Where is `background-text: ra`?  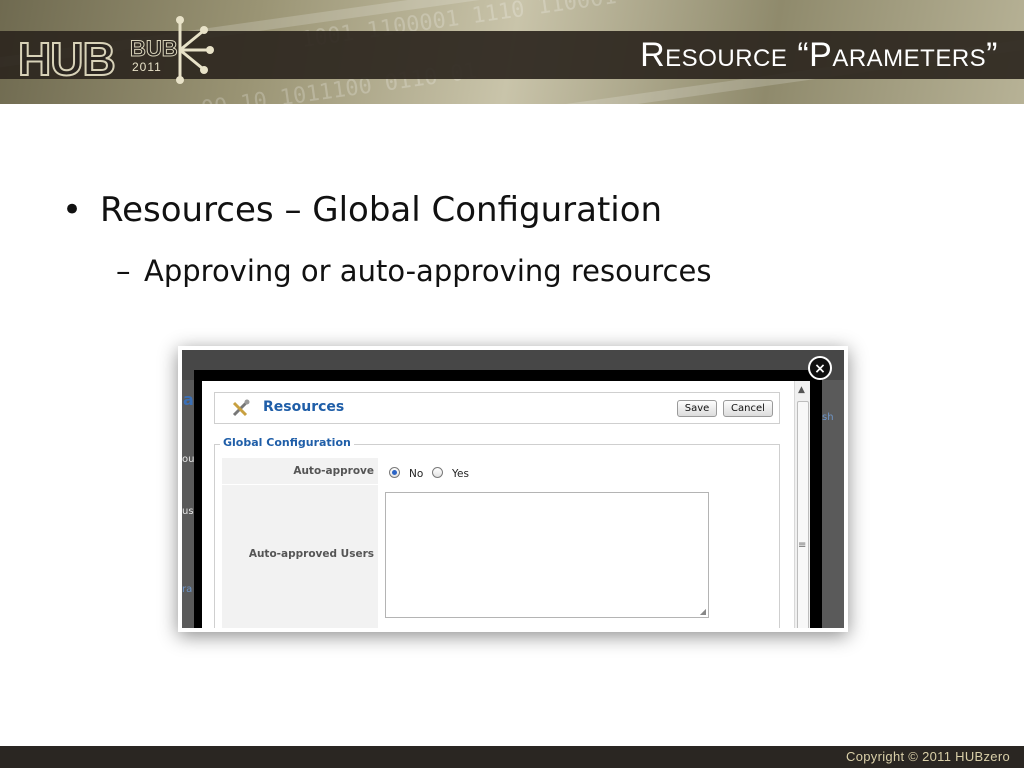
background-text: ra is located at coordinates (187, 589).